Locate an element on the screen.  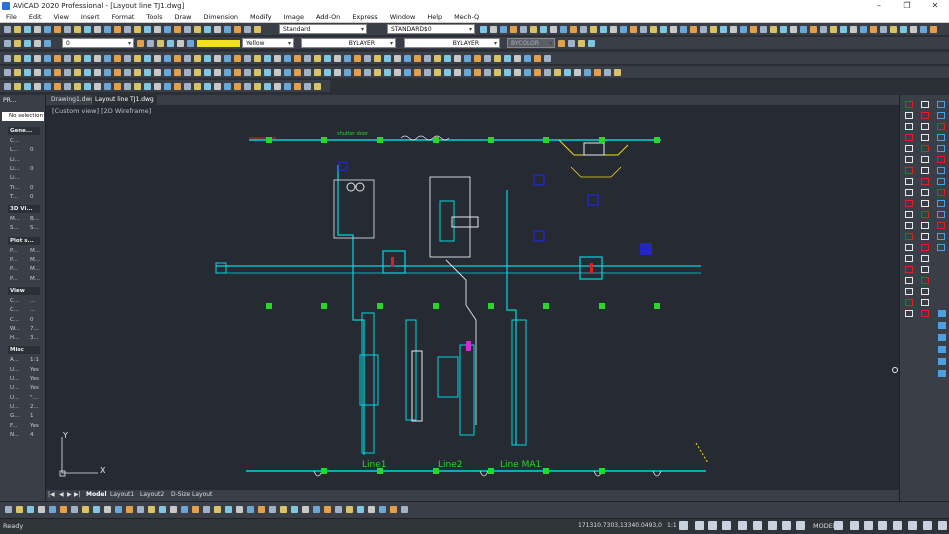
property-row: Tr... 0 is located at coordinates (27, 188).